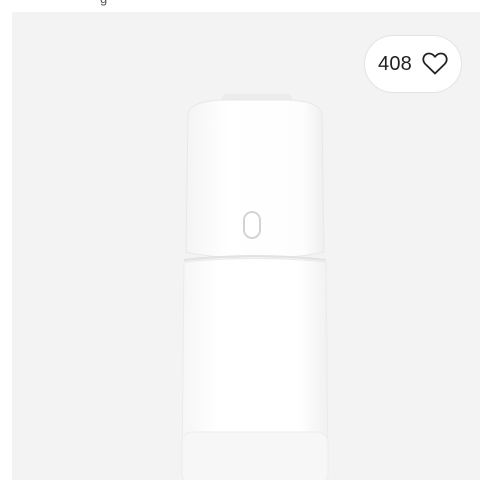  What do you see at coordinates (395, 63) in the screenshot?
I see `likes-count: 408` at bounding box center [395, 63].